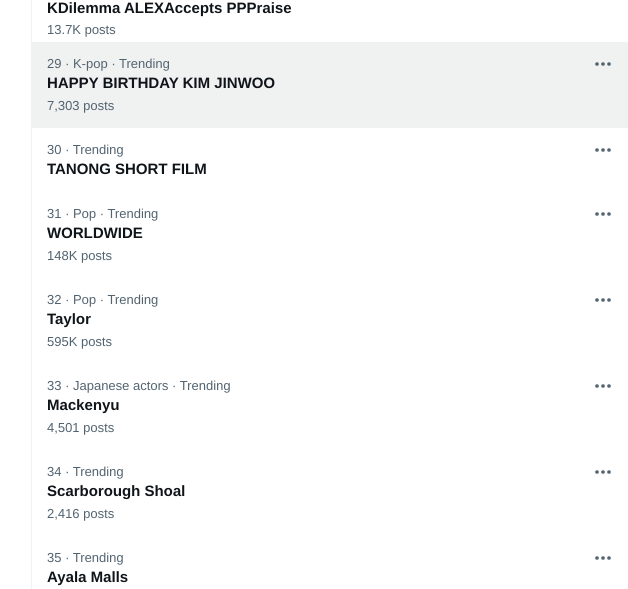 The image size is (628, 589). What do you see at coordinates (84, 406) in the screenshot?
I see `trend-title: Mackenyu` at bounding box center [84, 406].